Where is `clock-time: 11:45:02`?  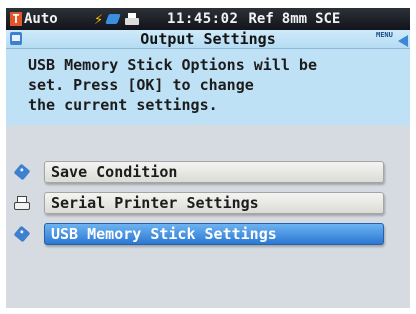
clock-time: 11:45:02 is located at coordinates (203, 19).